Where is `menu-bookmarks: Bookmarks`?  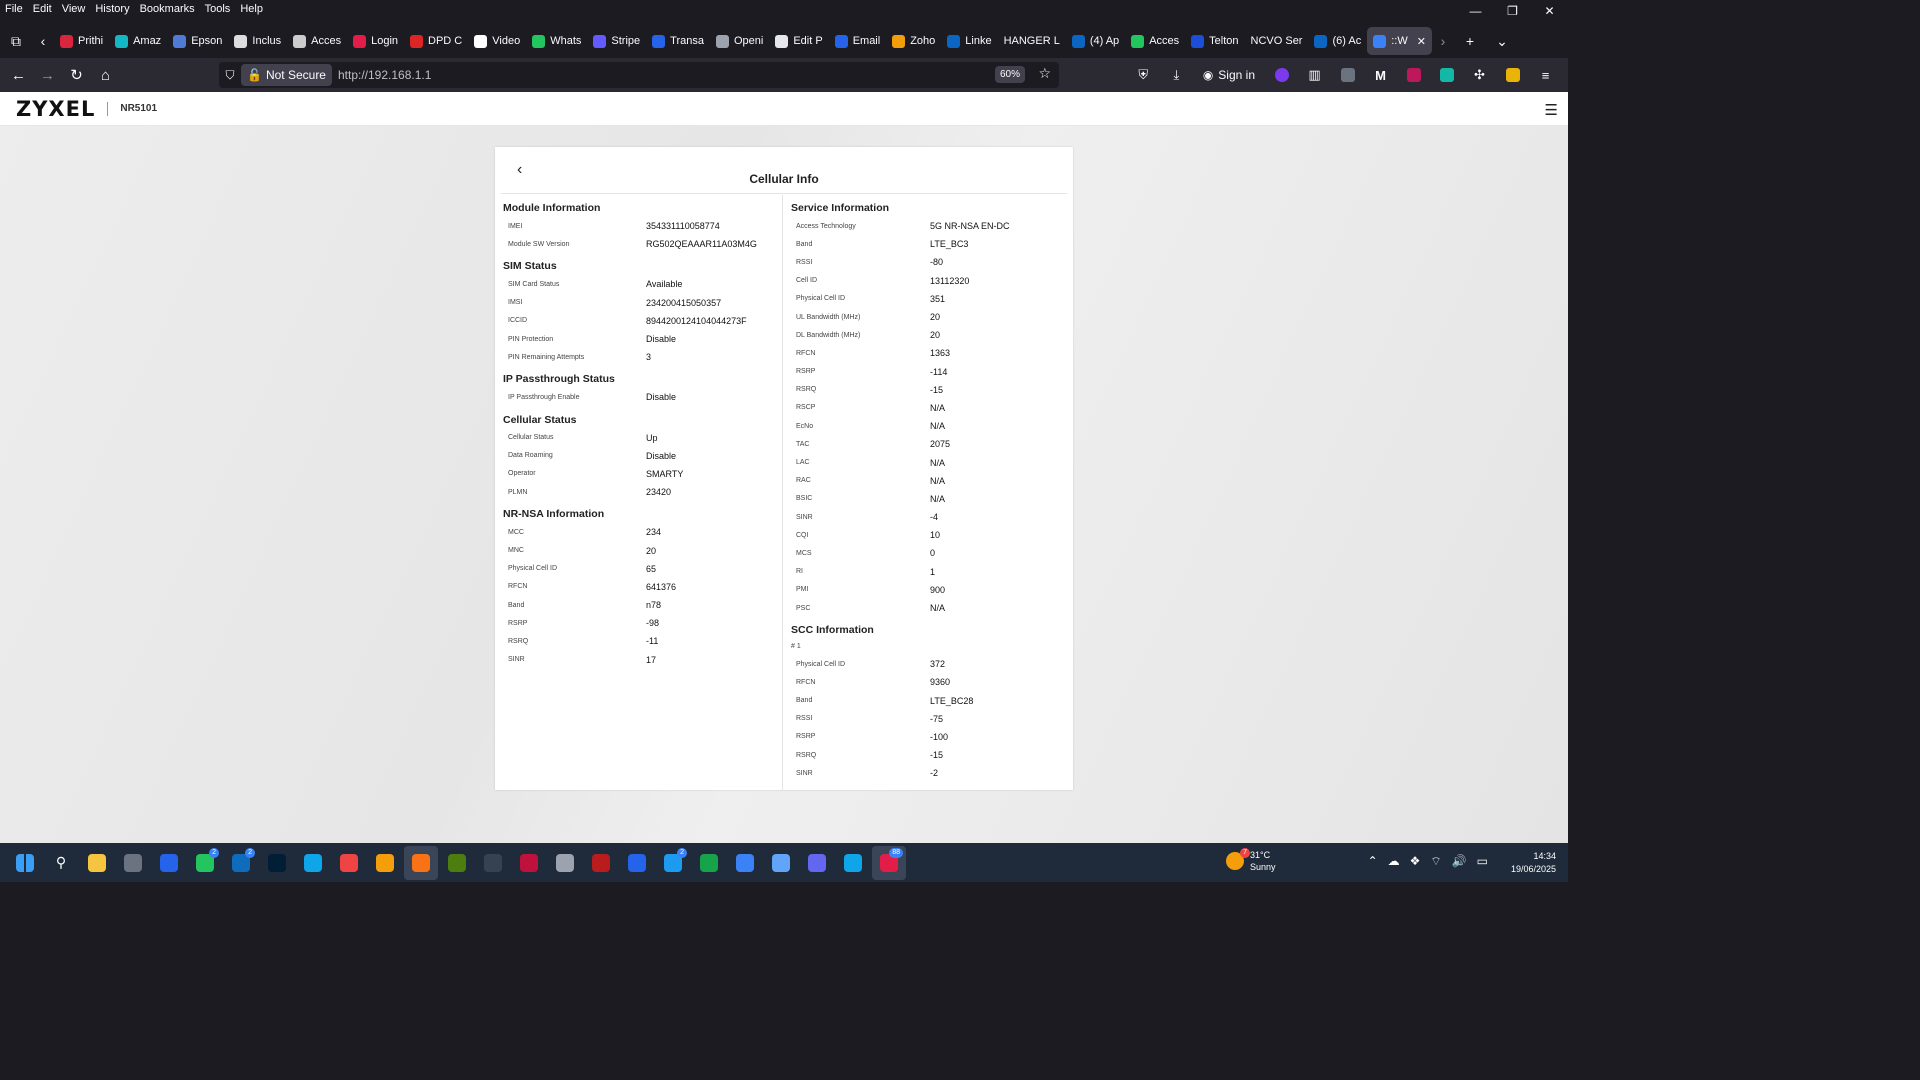 menu-bookmarks: Bookmarks is located at coordinates (167, 9).